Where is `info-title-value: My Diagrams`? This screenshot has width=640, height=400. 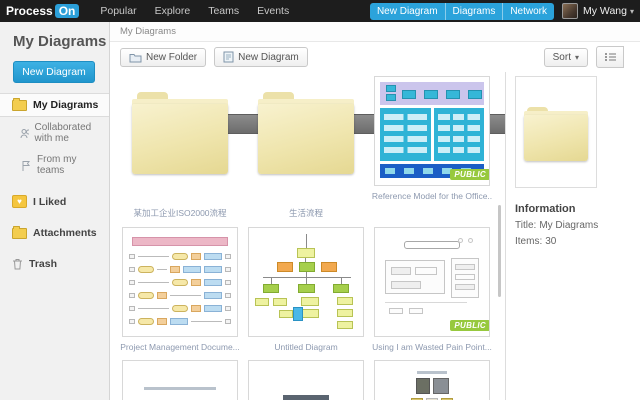 info-title-value: My Diagrams is located at coordinates (569, 225).